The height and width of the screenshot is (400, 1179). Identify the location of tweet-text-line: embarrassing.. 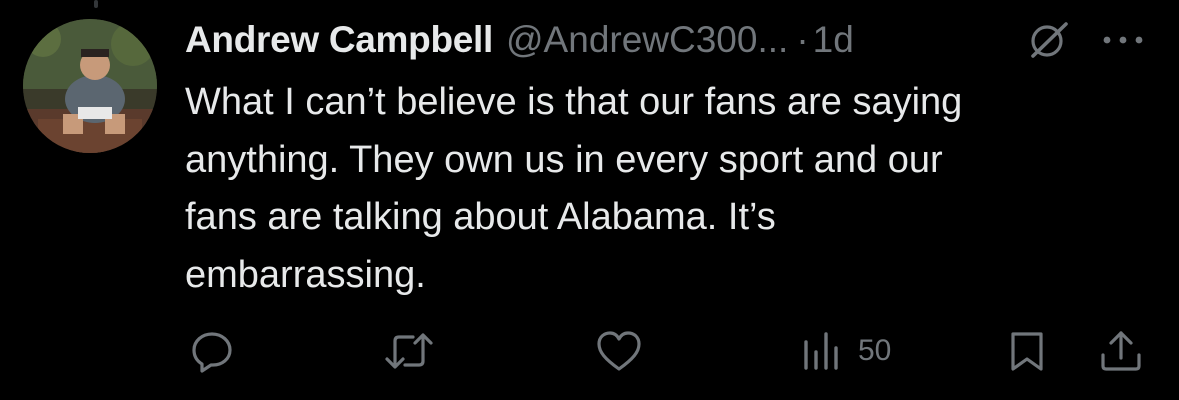
(305, 274).